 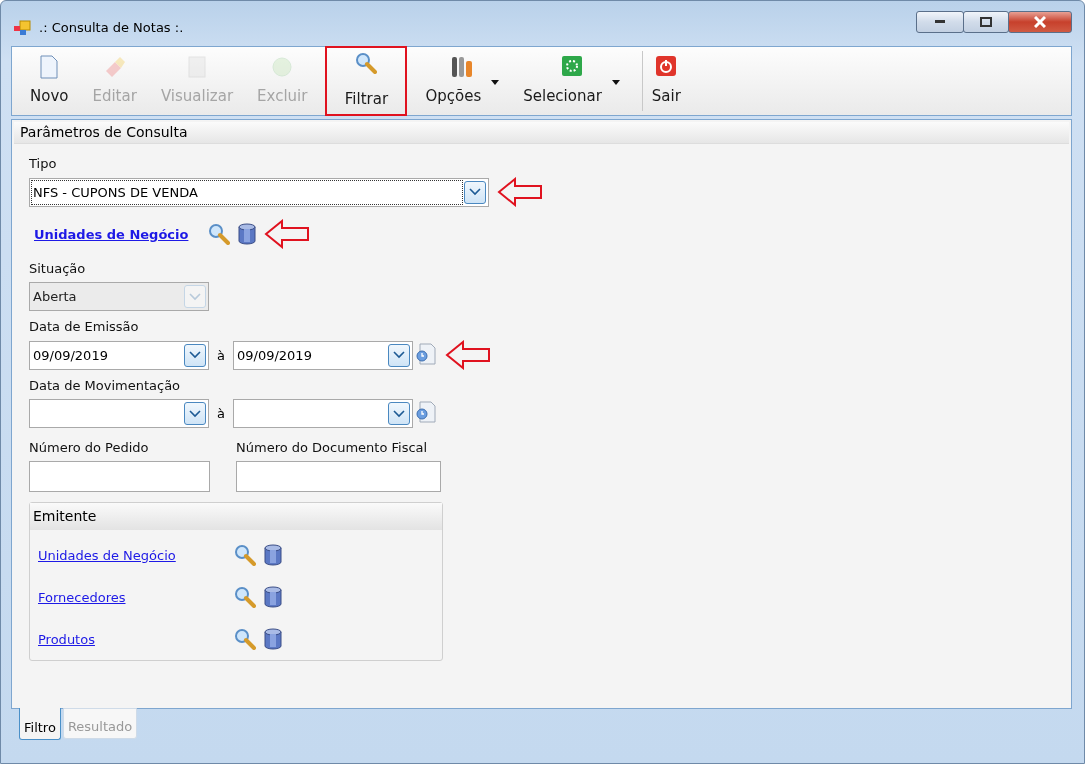 What do you see at coordinates (541, 133) in the screenshot?
I see `panel-title: Parâmetros de Consulta` at bounding box center [541, 133].